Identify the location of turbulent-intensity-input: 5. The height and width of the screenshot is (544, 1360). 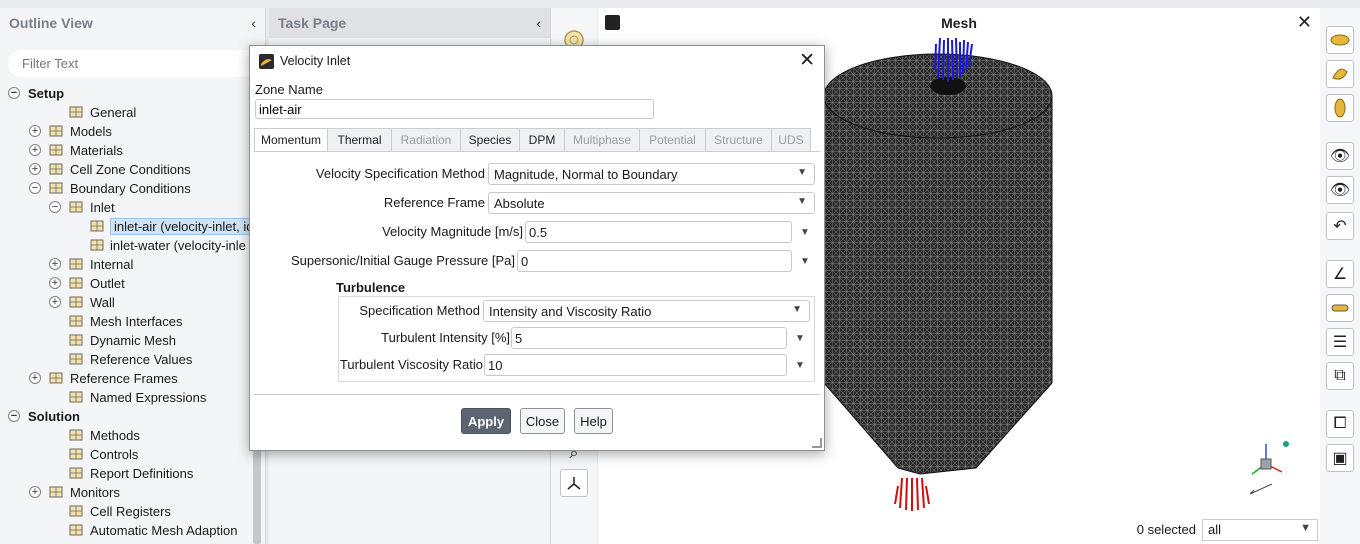
(649, 338).